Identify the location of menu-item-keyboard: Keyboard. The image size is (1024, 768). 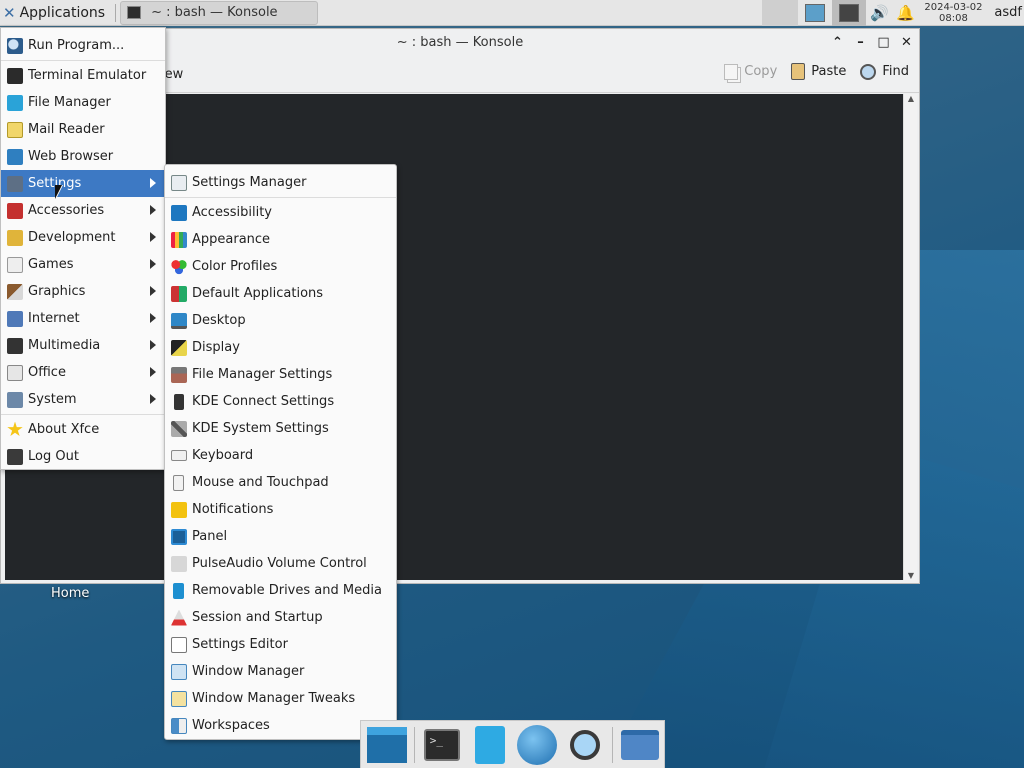
(280, 455).